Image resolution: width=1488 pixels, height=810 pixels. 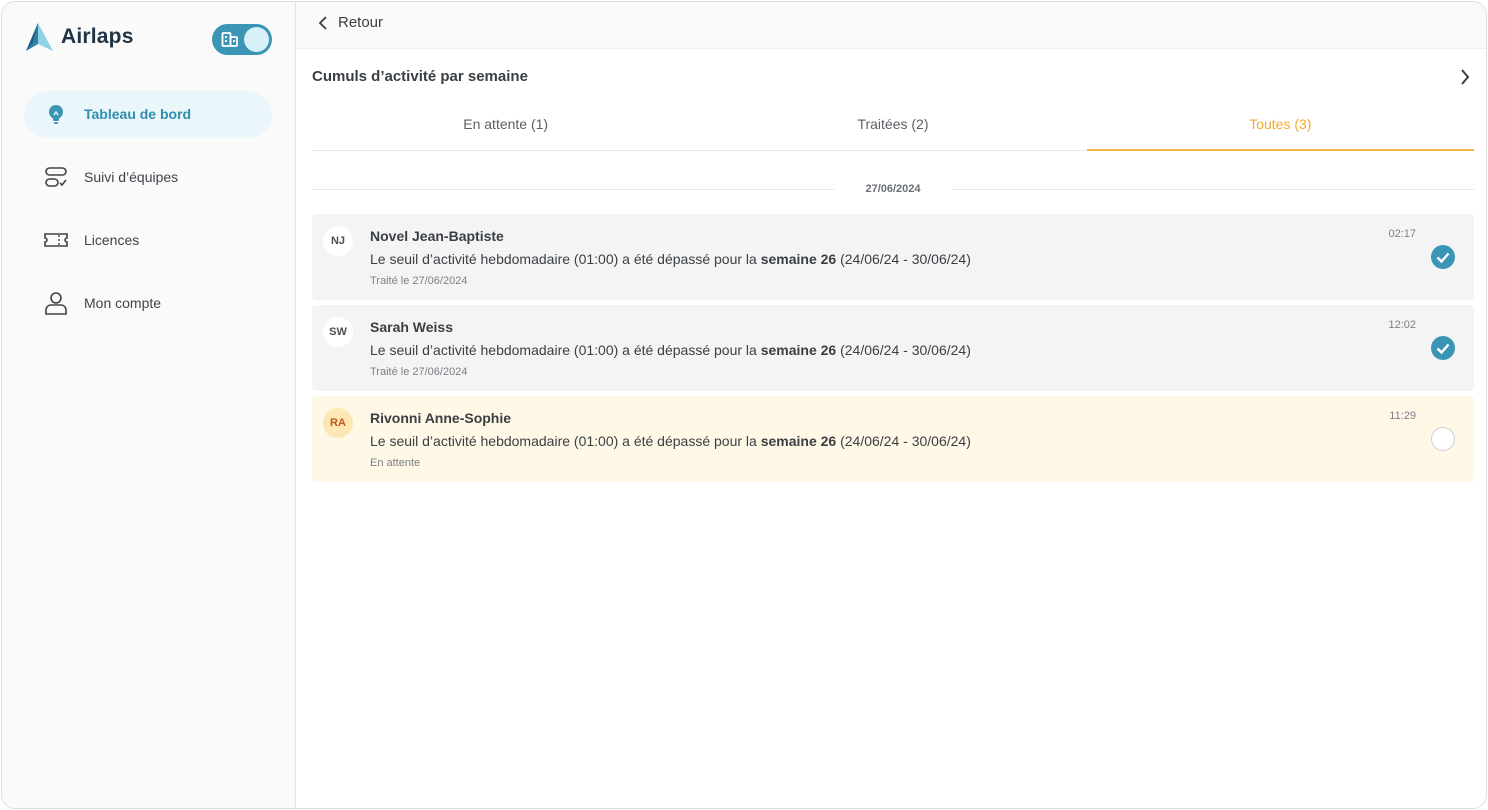 I want to click on empty-circle-checkbox, so click(x=1443, y=439).